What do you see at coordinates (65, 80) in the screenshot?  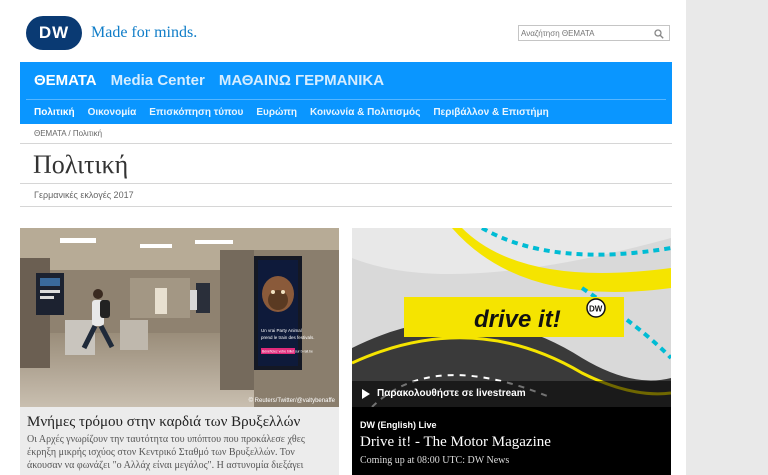 I see `nav-item-themata: ΘΕΜΑΤΑ` at bounding box center [65, 80].